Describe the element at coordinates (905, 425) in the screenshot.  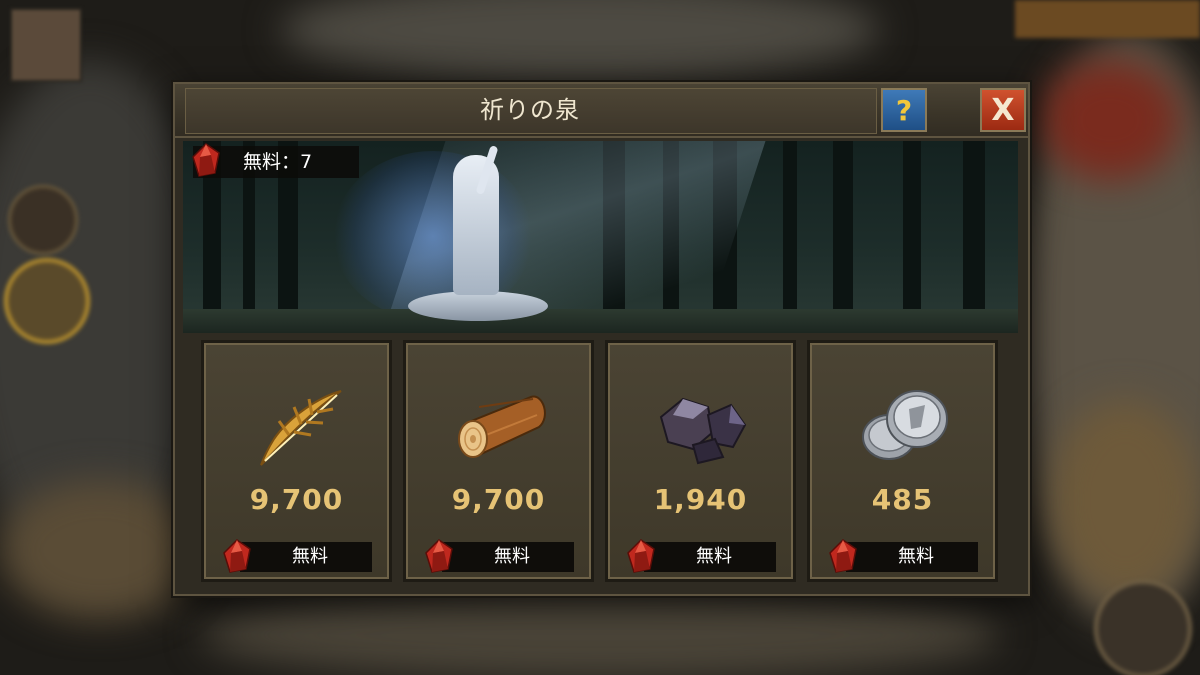
I see `silver-coins-icon` at that location.